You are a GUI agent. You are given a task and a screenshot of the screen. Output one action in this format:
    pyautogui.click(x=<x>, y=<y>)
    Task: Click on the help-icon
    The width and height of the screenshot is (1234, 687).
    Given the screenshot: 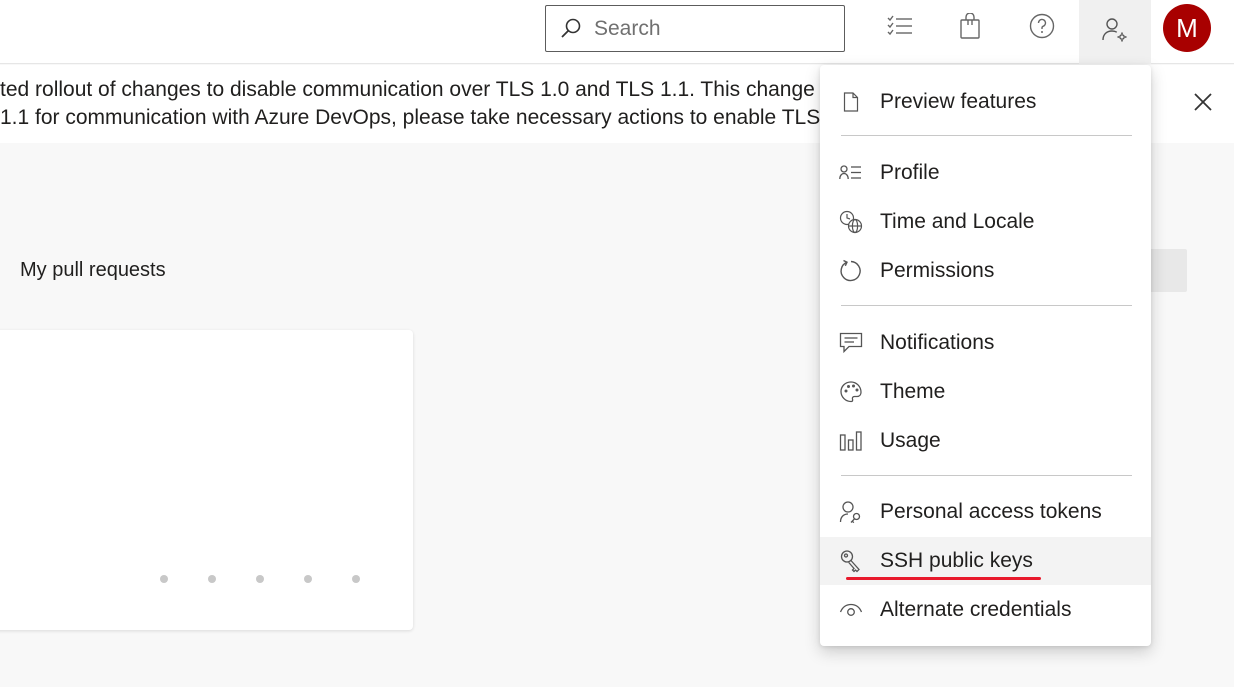 What is the action you would take?
    pyautogui.click(x=1042, y=28)
    